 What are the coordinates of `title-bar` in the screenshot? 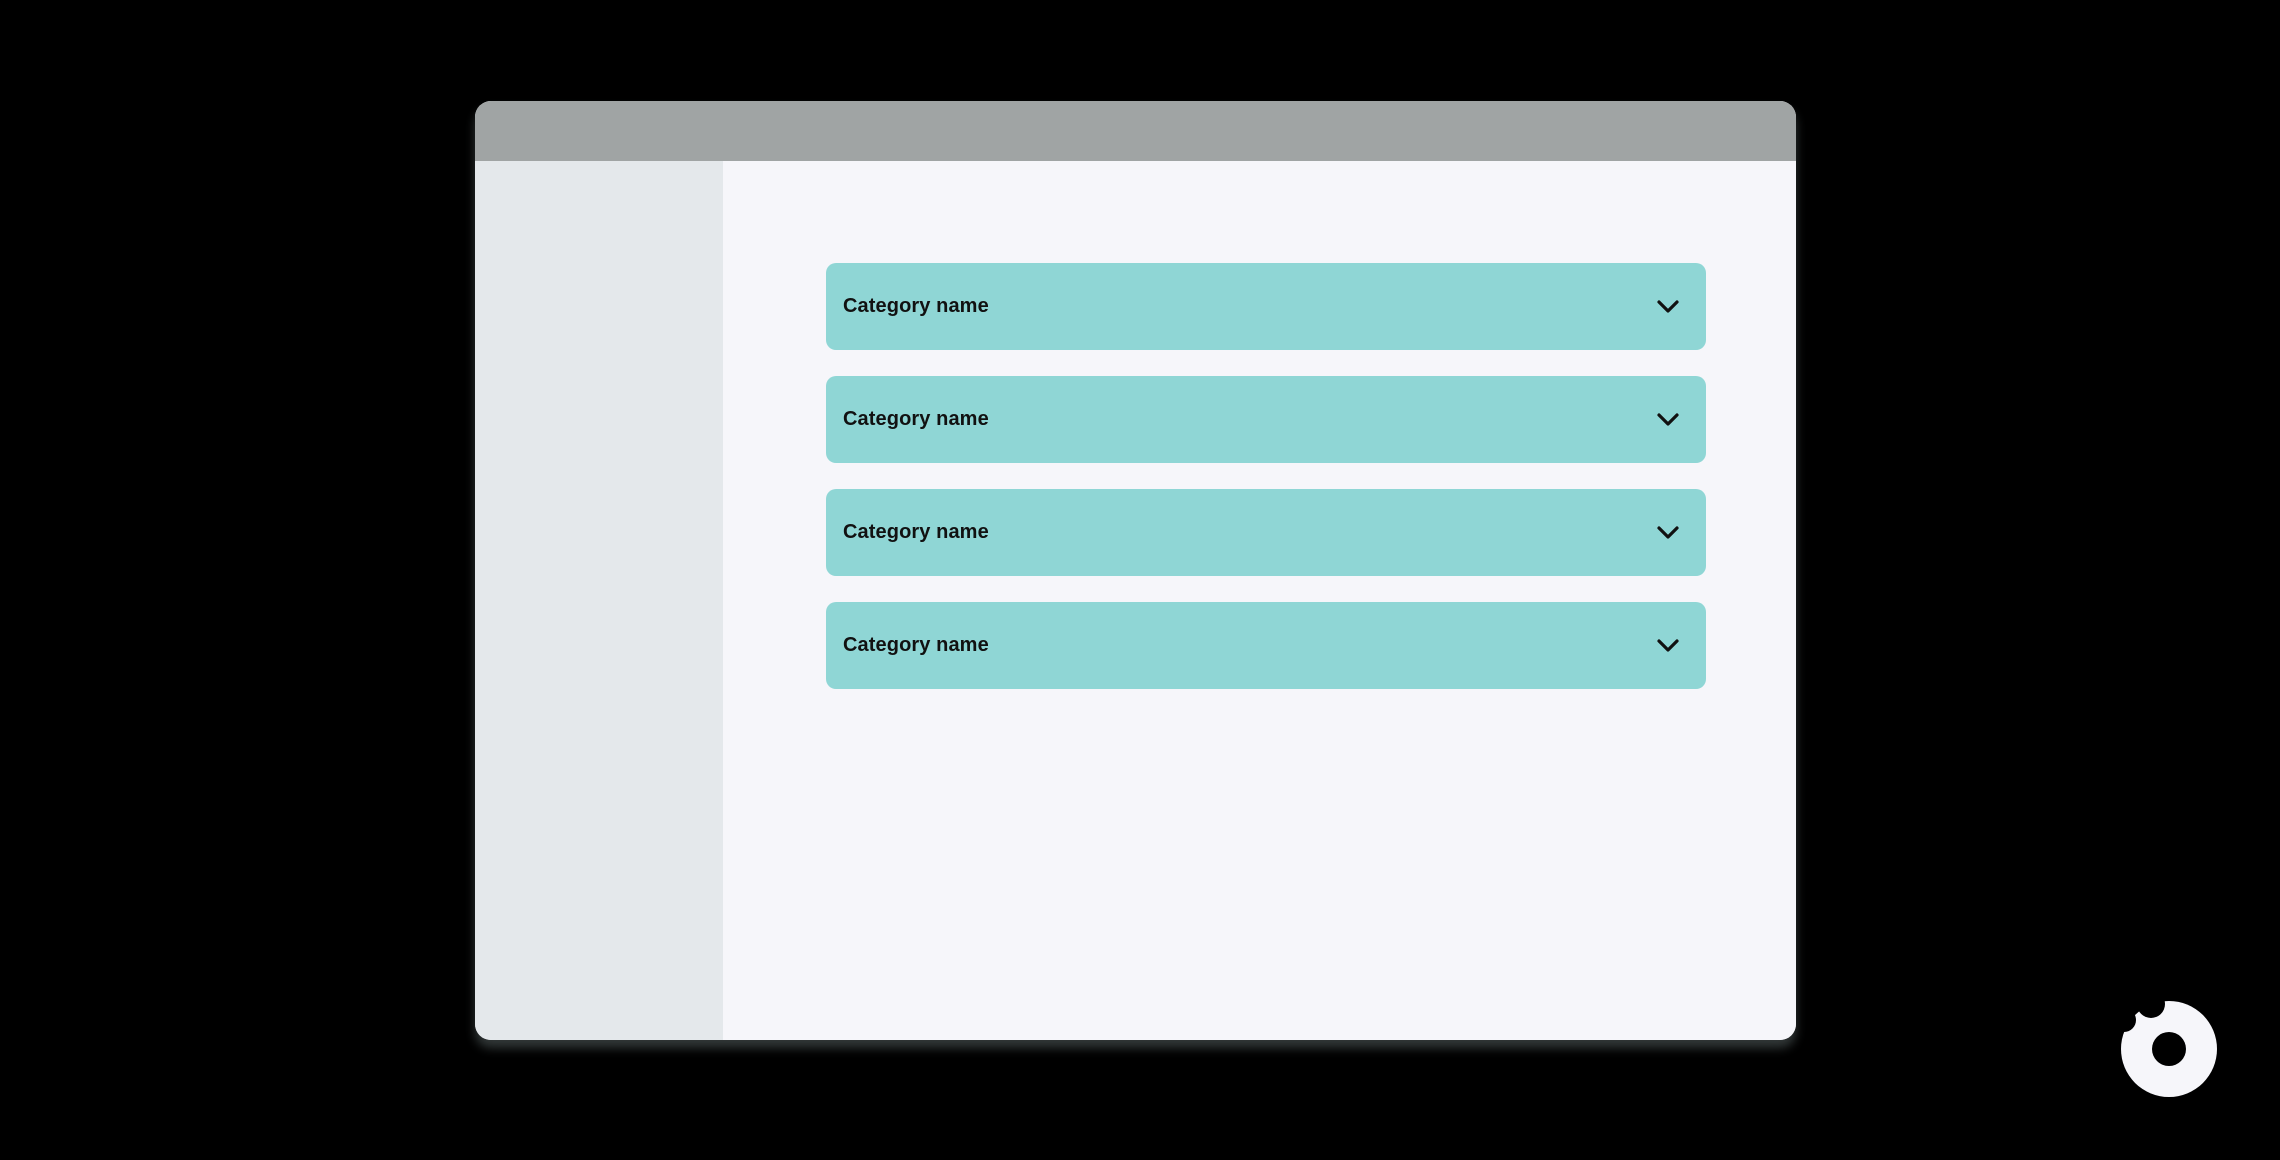 It's located at (1135, 131).